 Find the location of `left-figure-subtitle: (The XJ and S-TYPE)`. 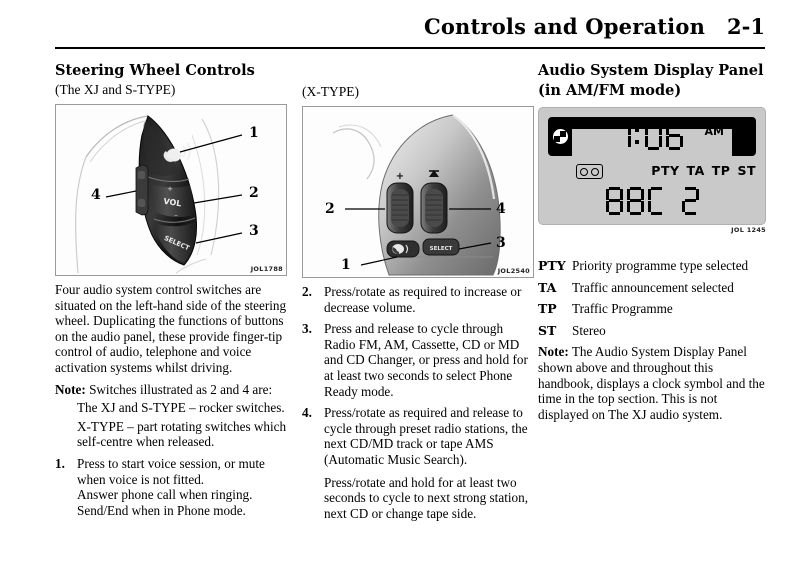

left-figure-subtitle: (The XJ and S-TYPE) is located at coordinates (115, 89).